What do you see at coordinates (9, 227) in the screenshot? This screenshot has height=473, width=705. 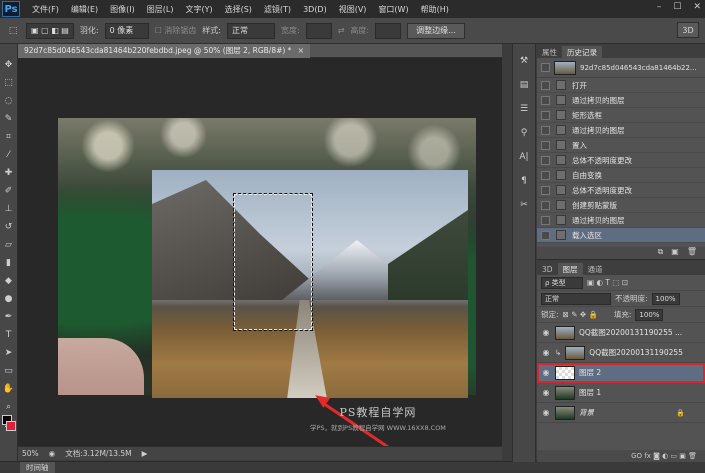 I see `history-brush-tool-icon: ↺` at bounding box center [9, 227].